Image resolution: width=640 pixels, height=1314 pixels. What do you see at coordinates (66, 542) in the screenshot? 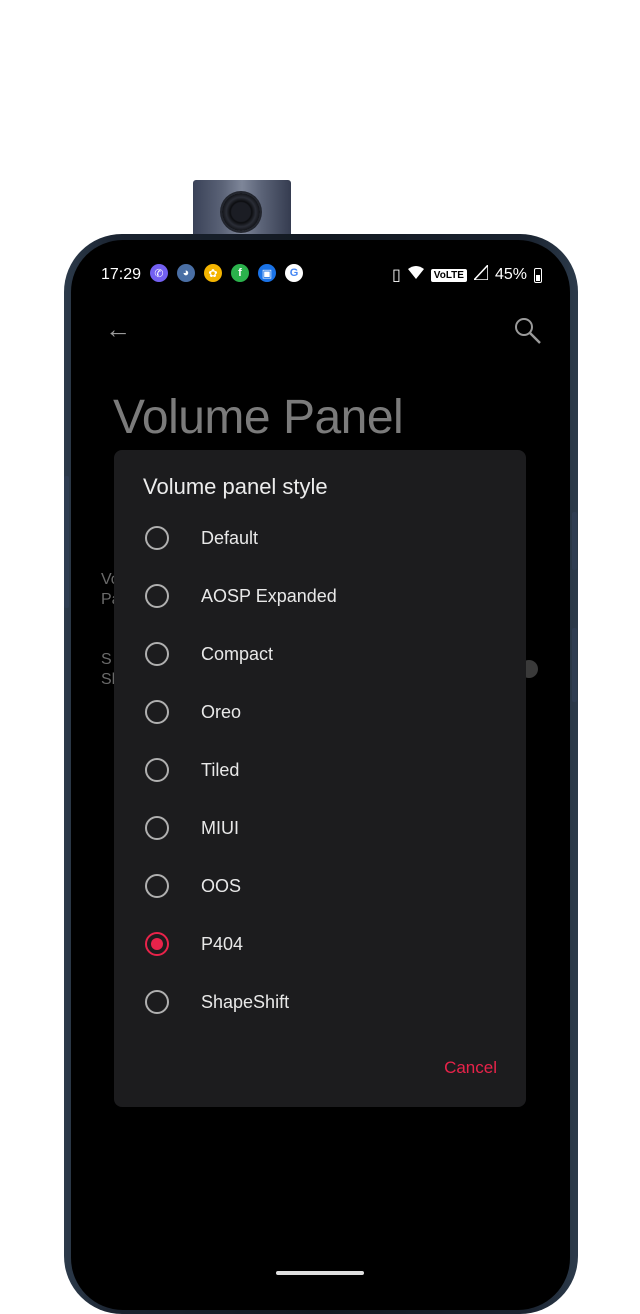
I see `side-button-left` at bounding box center [66, 542].